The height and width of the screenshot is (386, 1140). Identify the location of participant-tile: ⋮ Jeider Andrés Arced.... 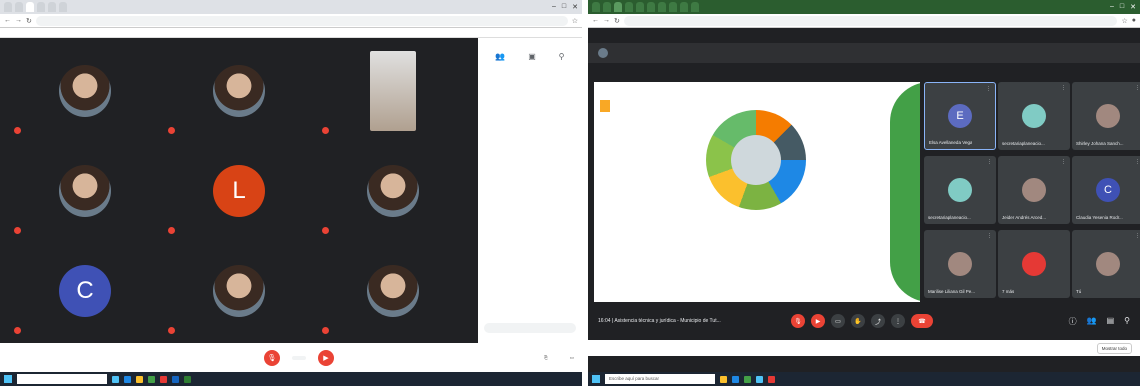
(1034, 190).